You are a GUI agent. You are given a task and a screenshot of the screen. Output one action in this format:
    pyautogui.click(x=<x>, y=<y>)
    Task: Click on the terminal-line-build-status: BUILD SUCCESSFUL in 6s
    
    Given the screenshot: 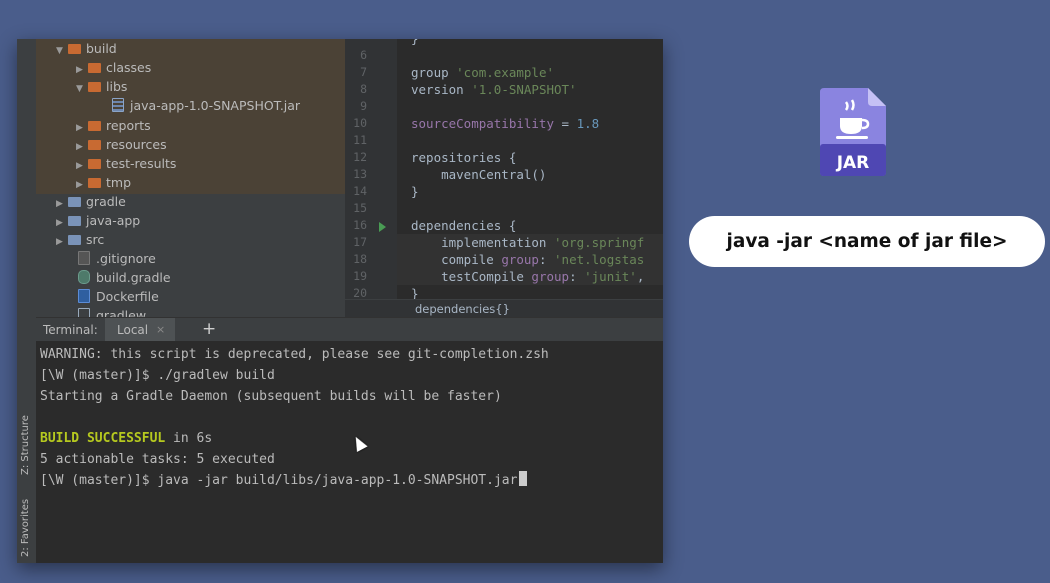 What is the action you would take?
    pyautogui.click(x=126, y=438)
    